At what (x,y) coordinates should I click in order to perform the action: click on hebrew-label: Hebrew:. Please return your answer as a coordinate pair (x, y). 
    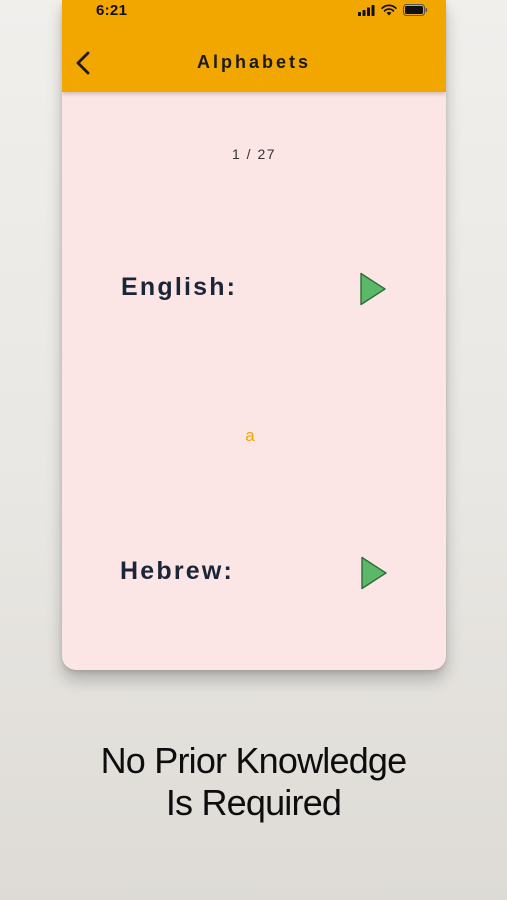
    Looking at the image, I should click on (177, 571).